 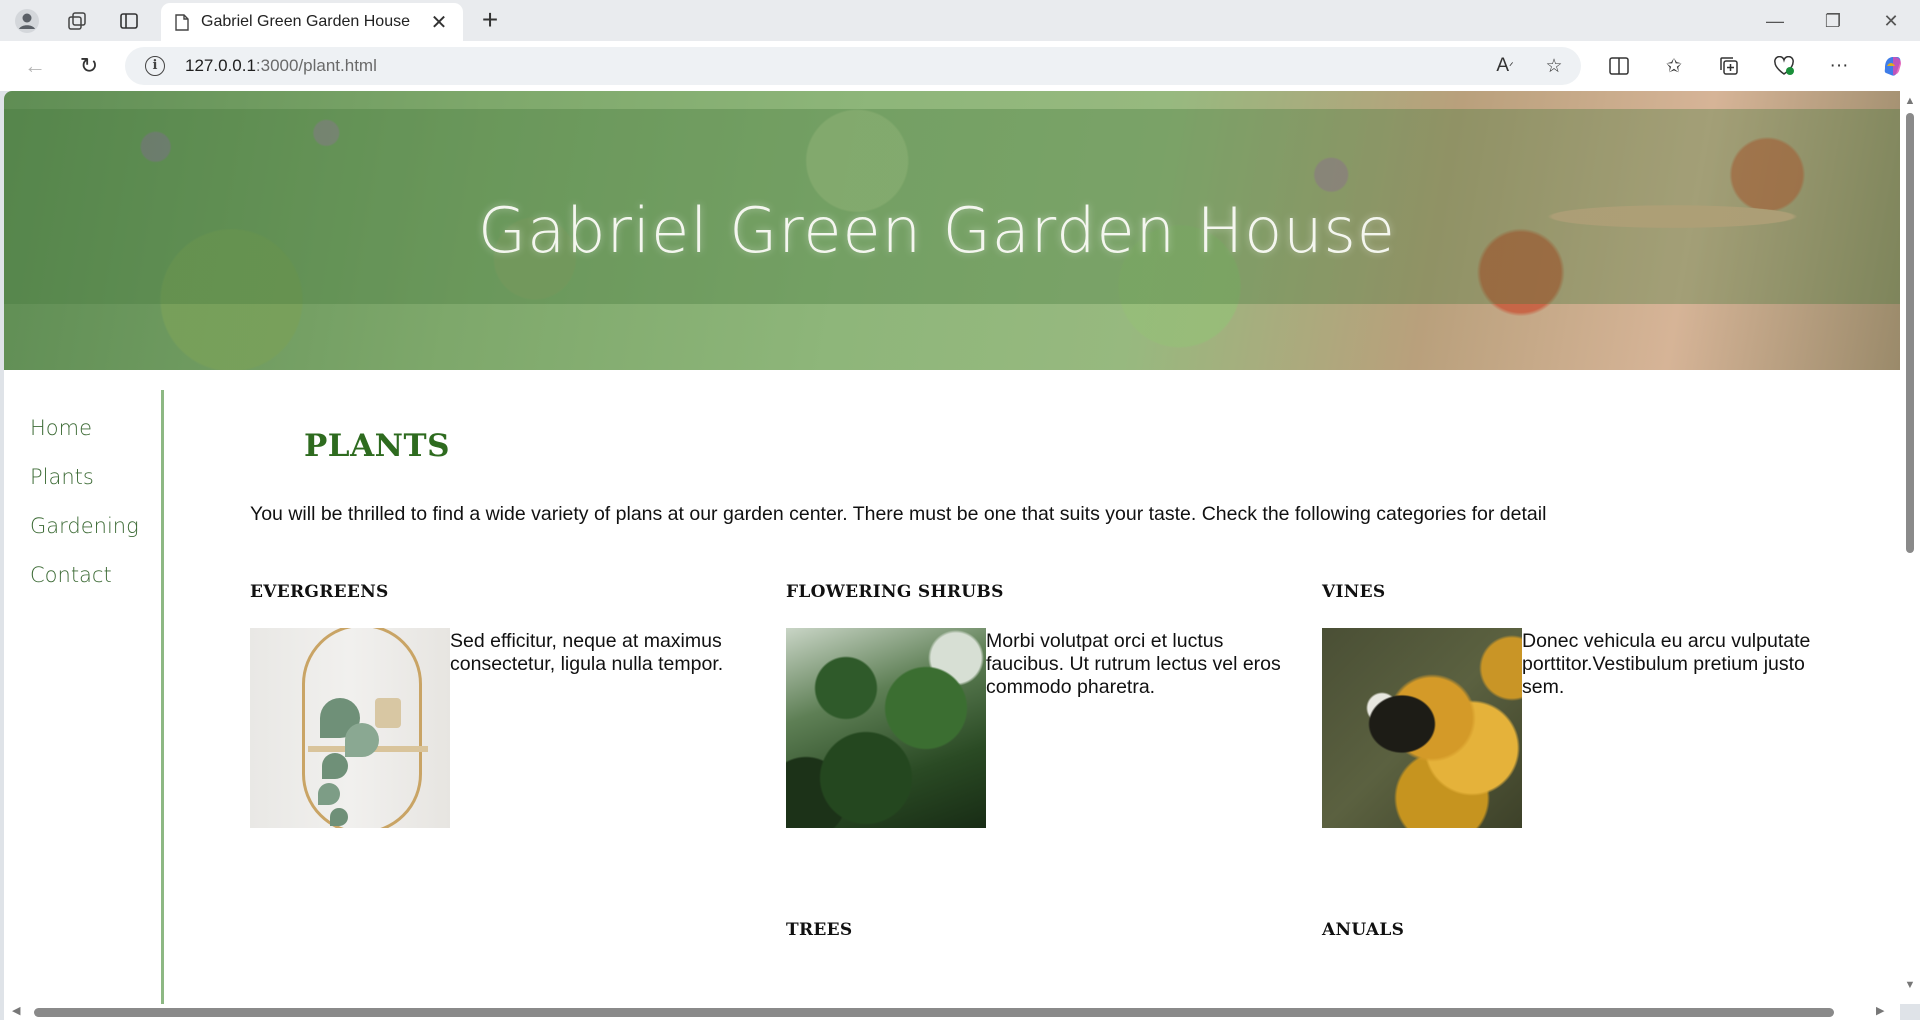 What do you see at coordinates (95, 477) in the screenshot?
I see `nav-plants: Plants` at bounding box center [95, 477].